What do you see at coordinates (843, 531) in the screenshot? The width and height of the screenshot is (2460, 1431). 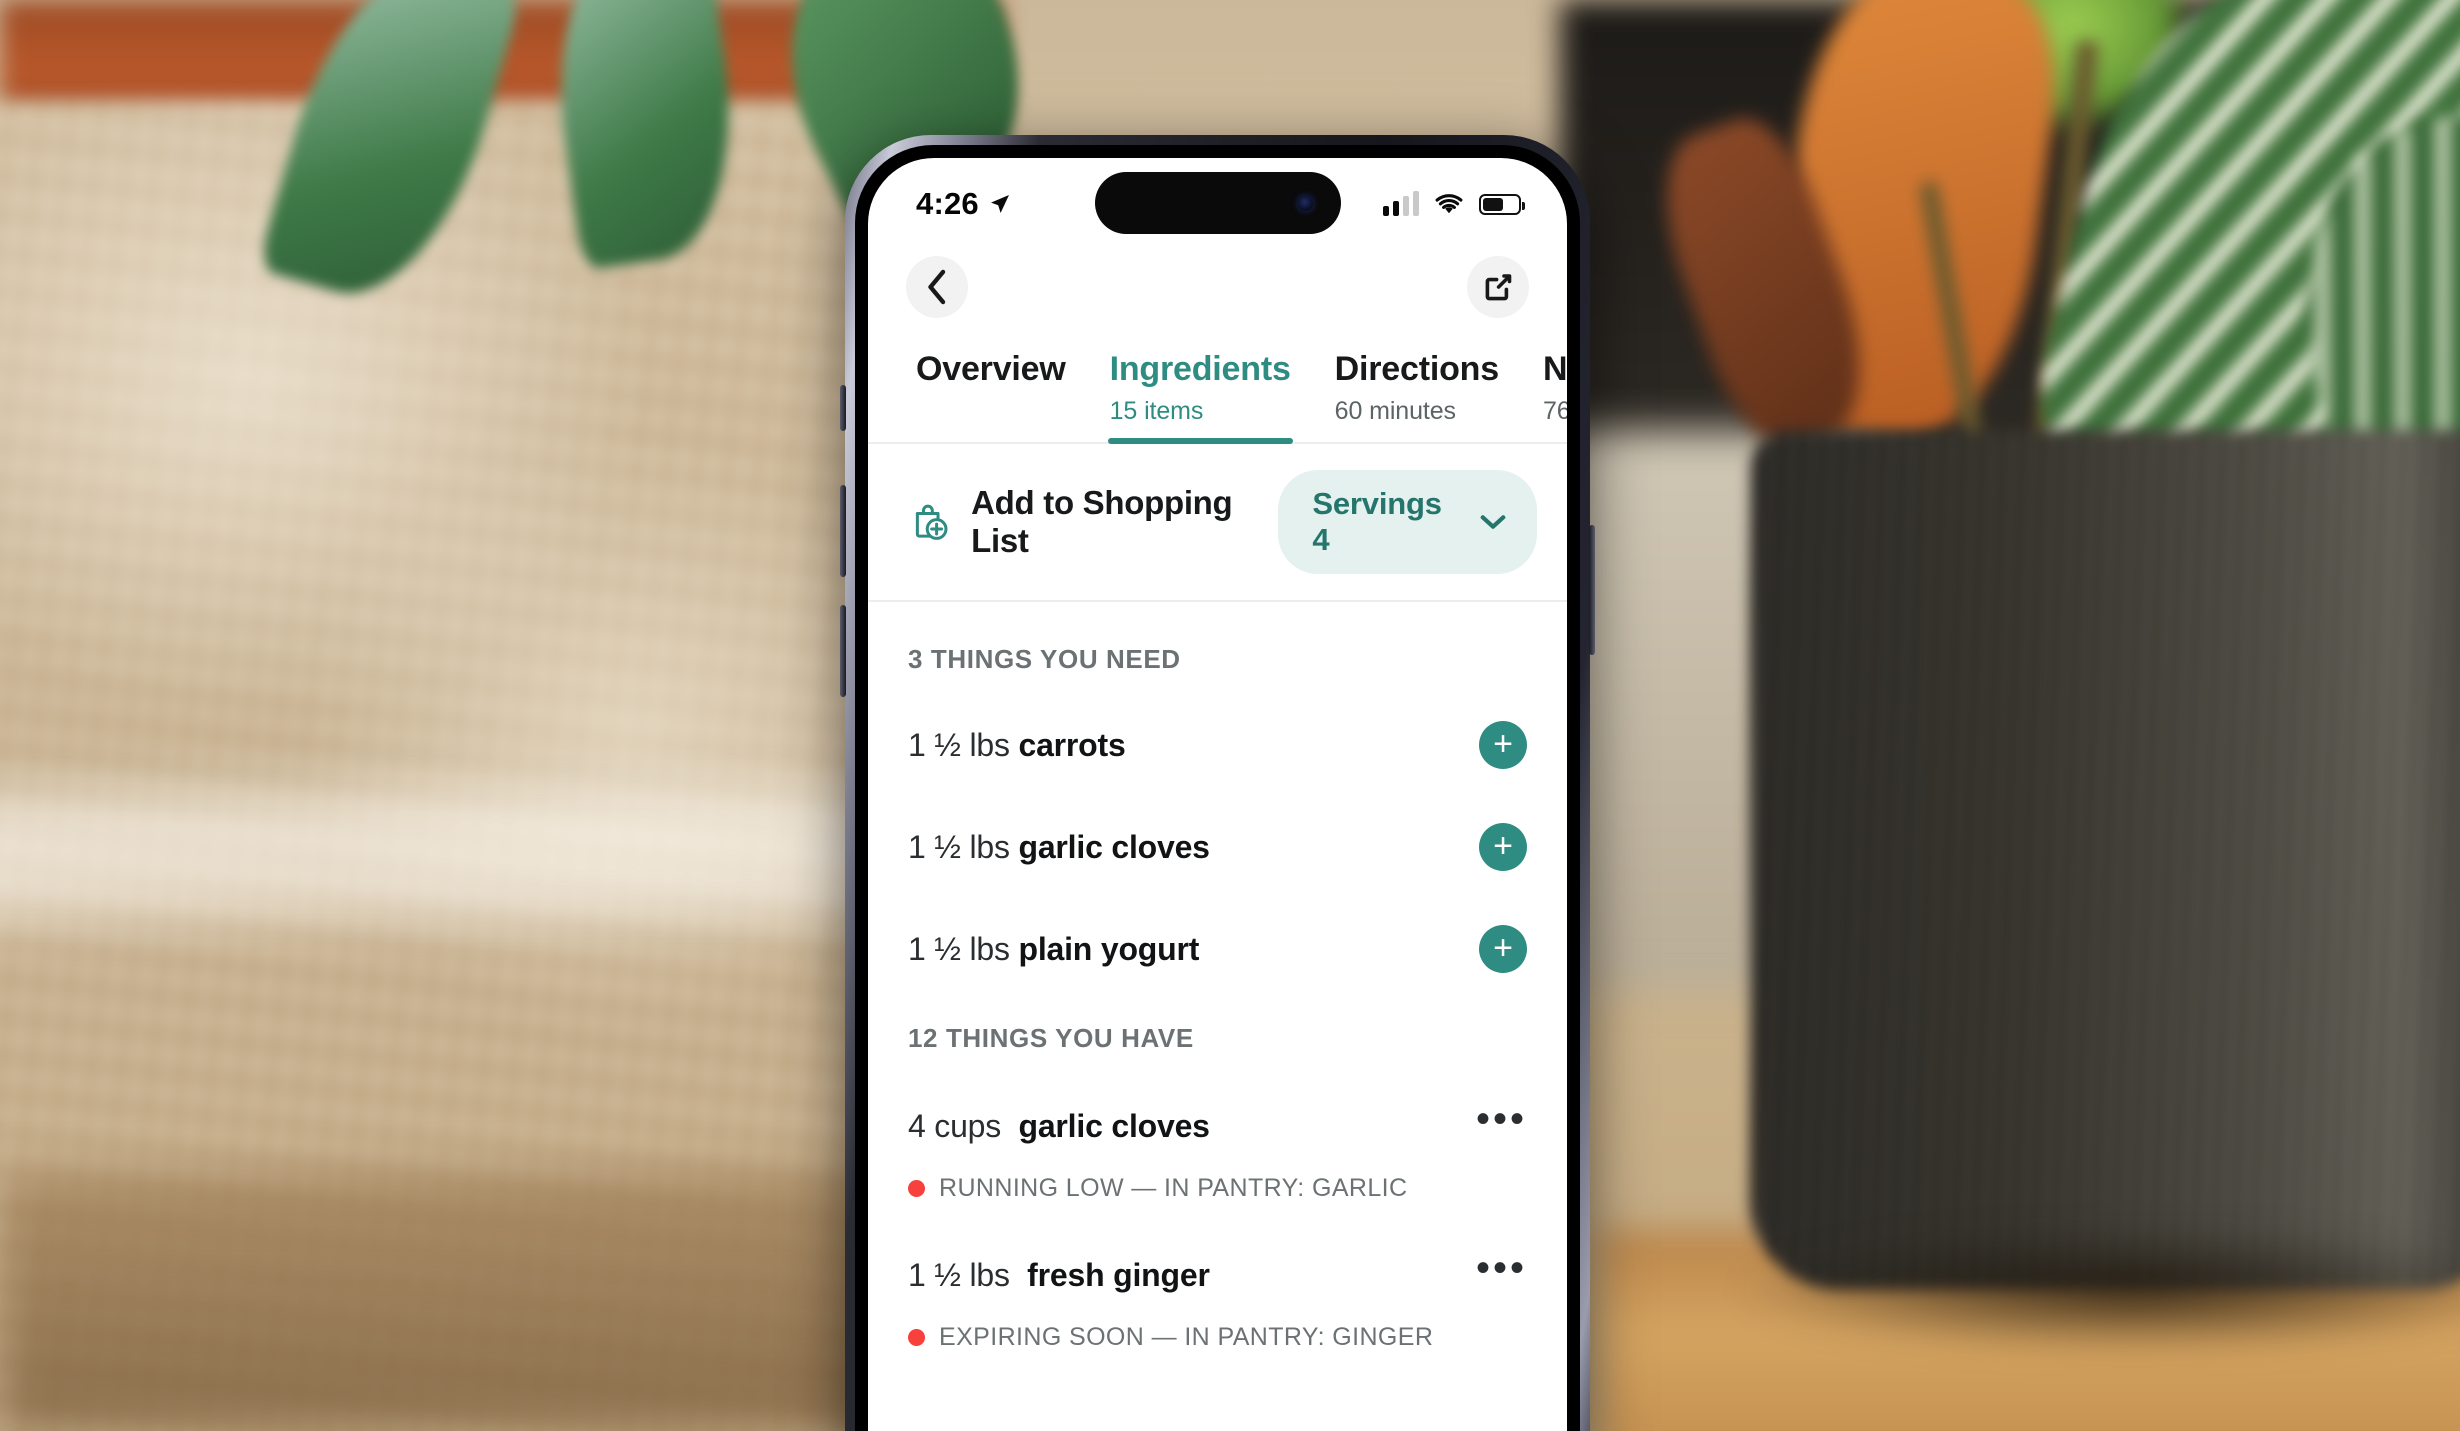 I see `volume-up-button` at bounding box center [843, 531].